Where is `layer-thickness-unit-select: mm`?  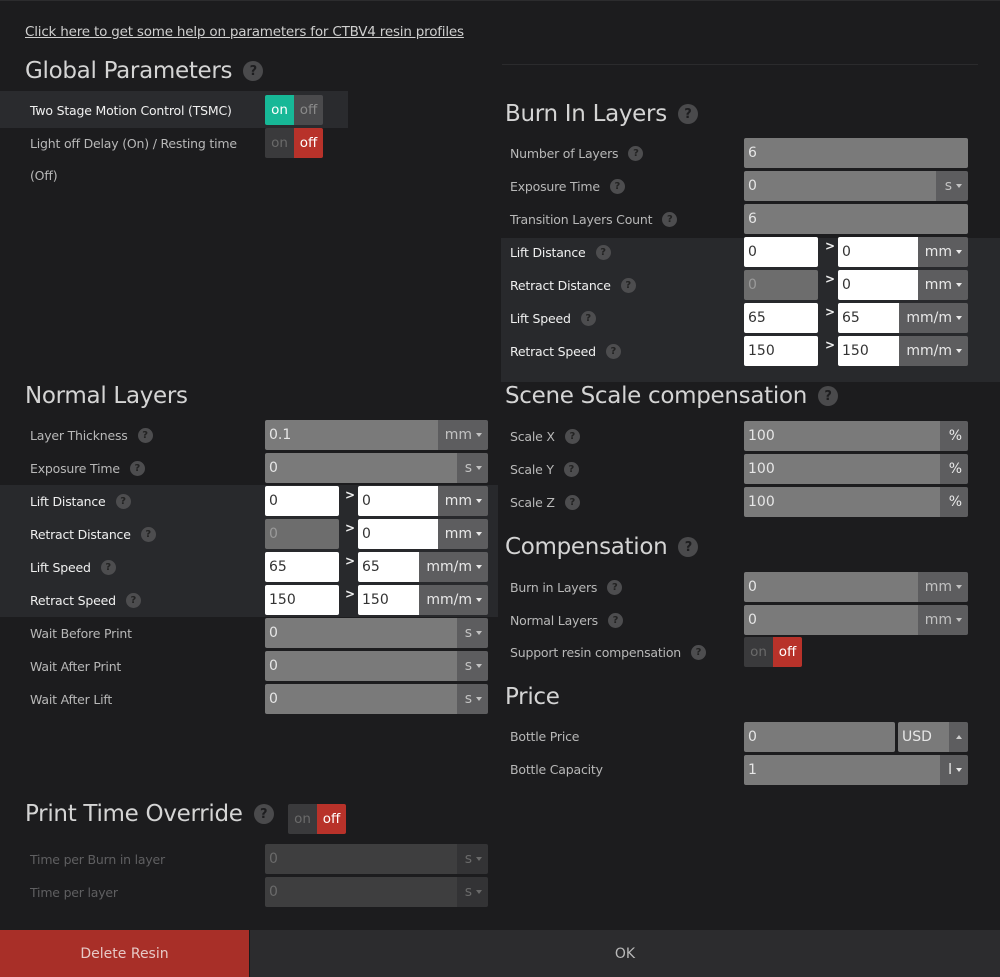
layer-thickness-unit-select: mm is located at coordinates (463, 435).